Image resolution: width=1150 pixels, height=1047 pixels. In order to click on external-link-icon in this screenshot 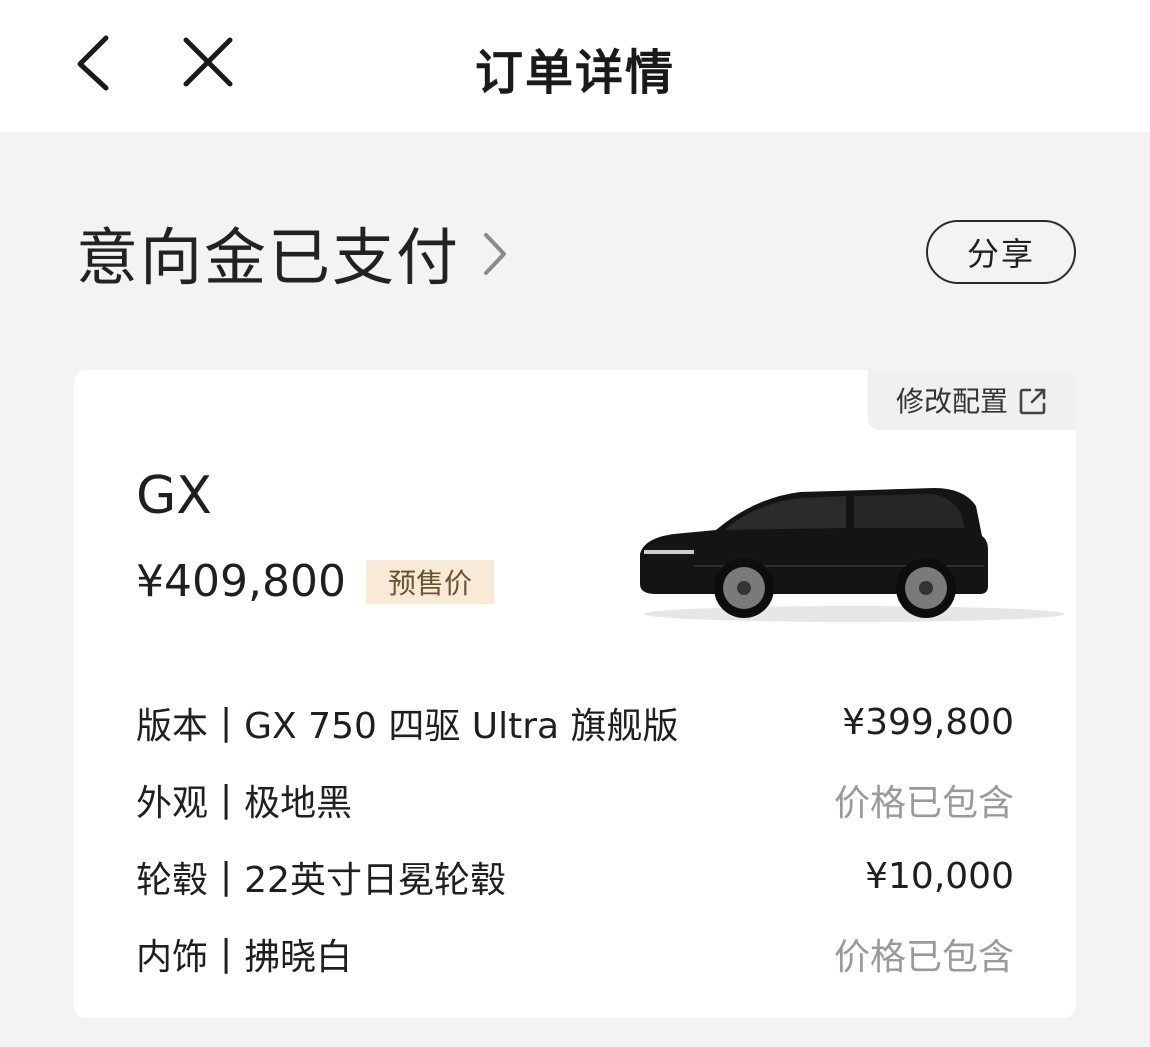, I will do `click(1032, 401)`.